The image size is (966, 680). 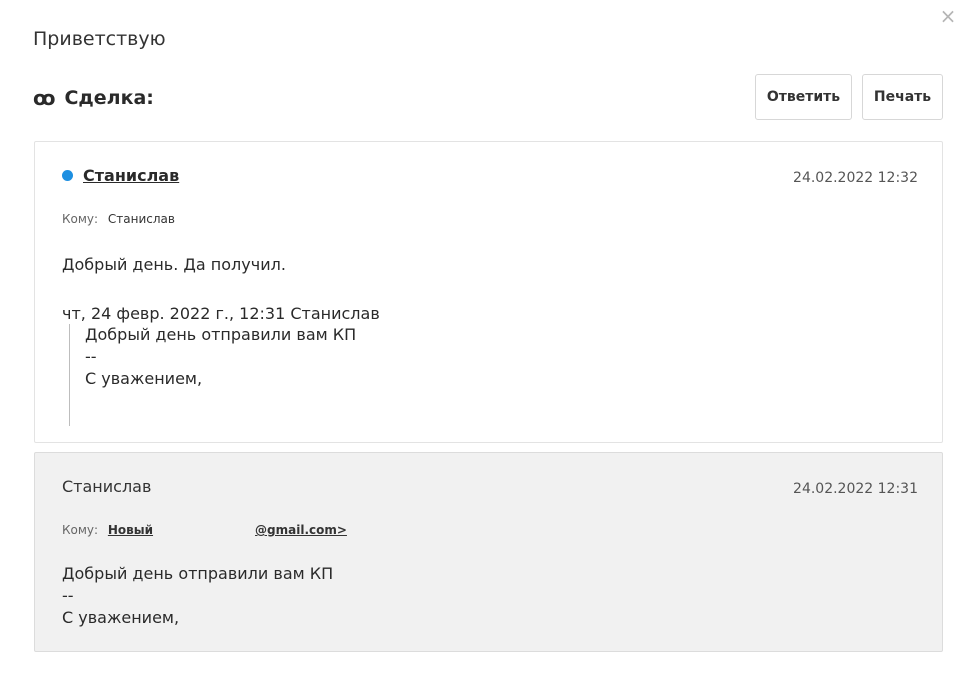 I want to click on quote-line: С уважением,, so click(x=144, y=378).